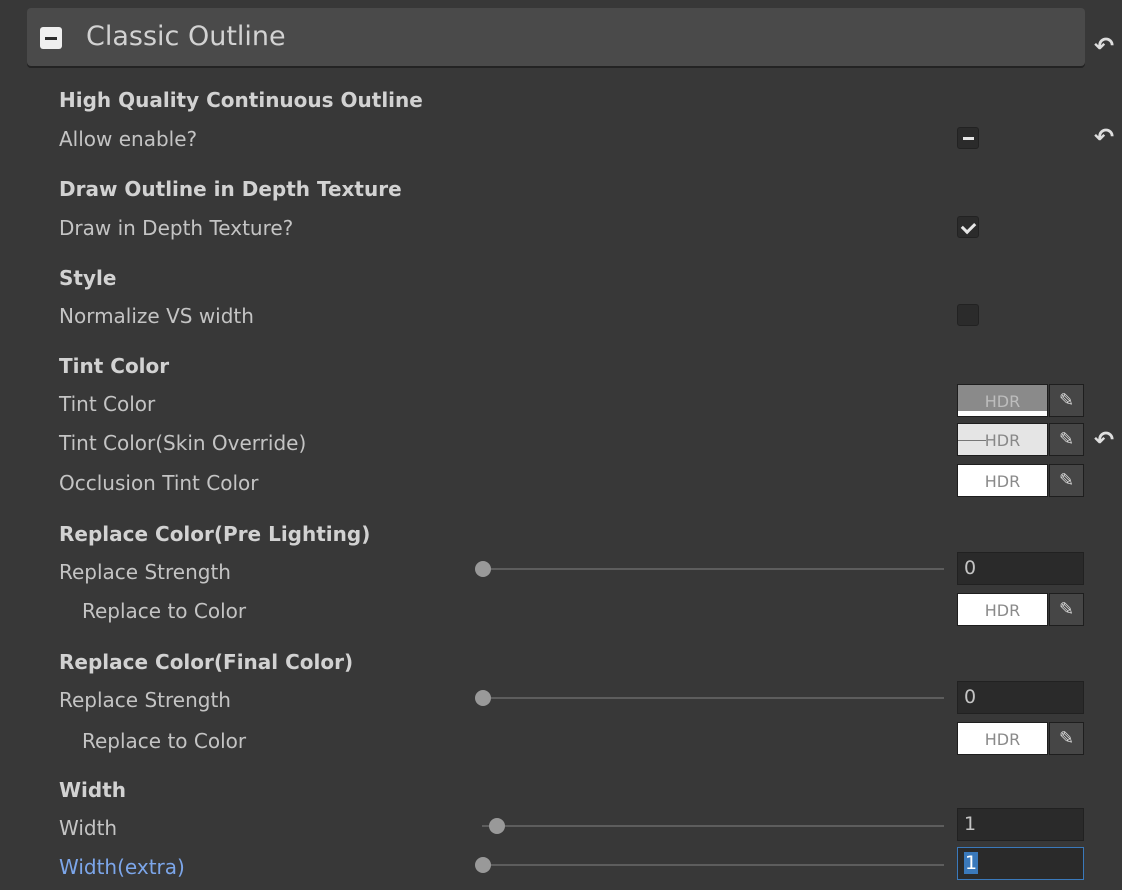 This screenshot has height=890, width=1122. I want to click on tint-color-swatch: HDR, so click(1002, 400).